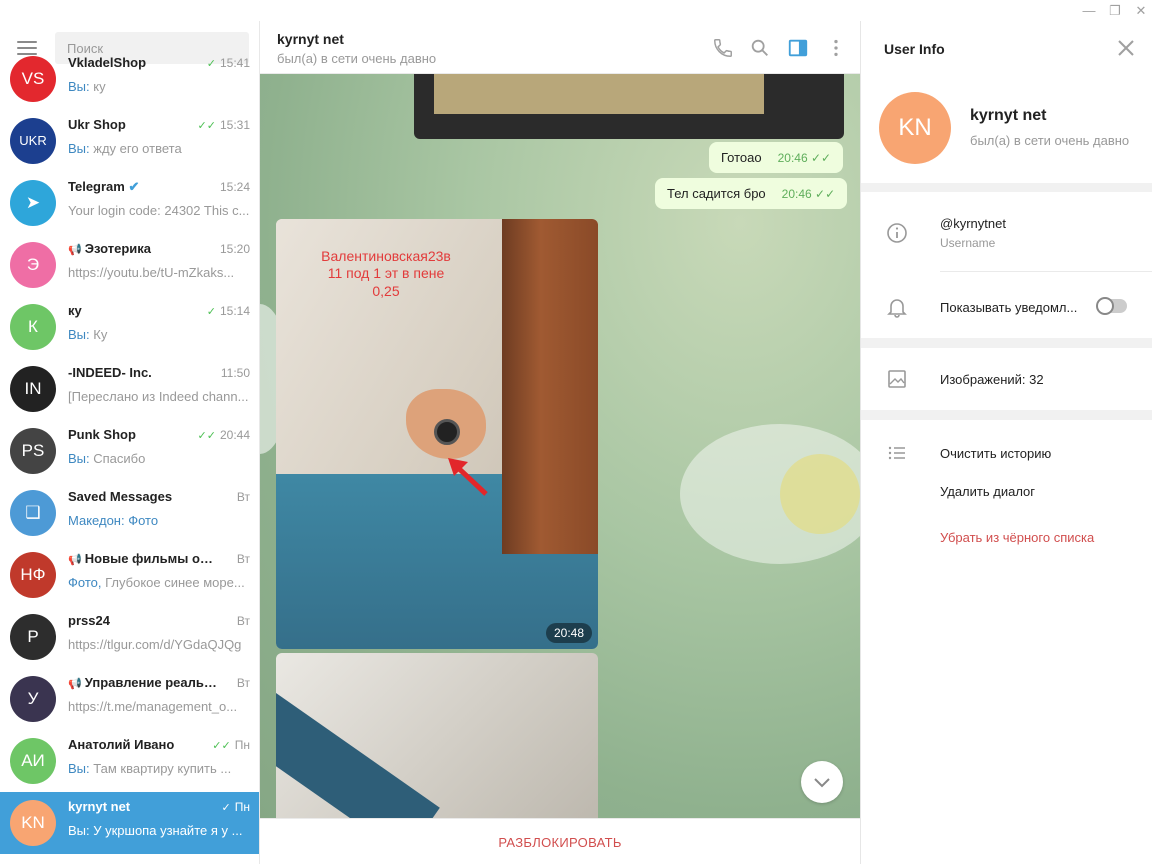 This screenshot has height=864, width=1152. Describe the element at coordinates (79, 148) in the screenshot. I see `chat-preview-prefix: Вы:` at that location.